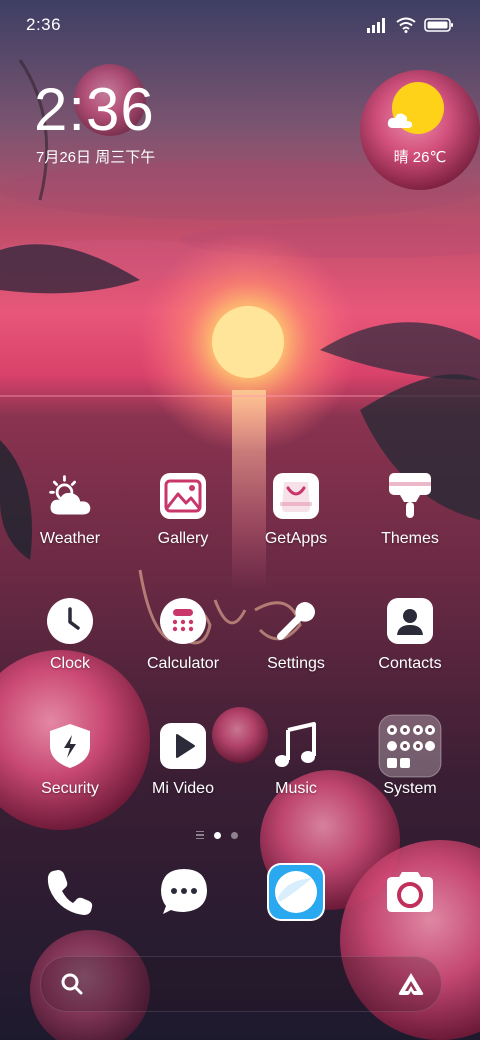 This screenshot has width=480, height=1040. I want to click on app-label: GetApps, so click(296, 538).